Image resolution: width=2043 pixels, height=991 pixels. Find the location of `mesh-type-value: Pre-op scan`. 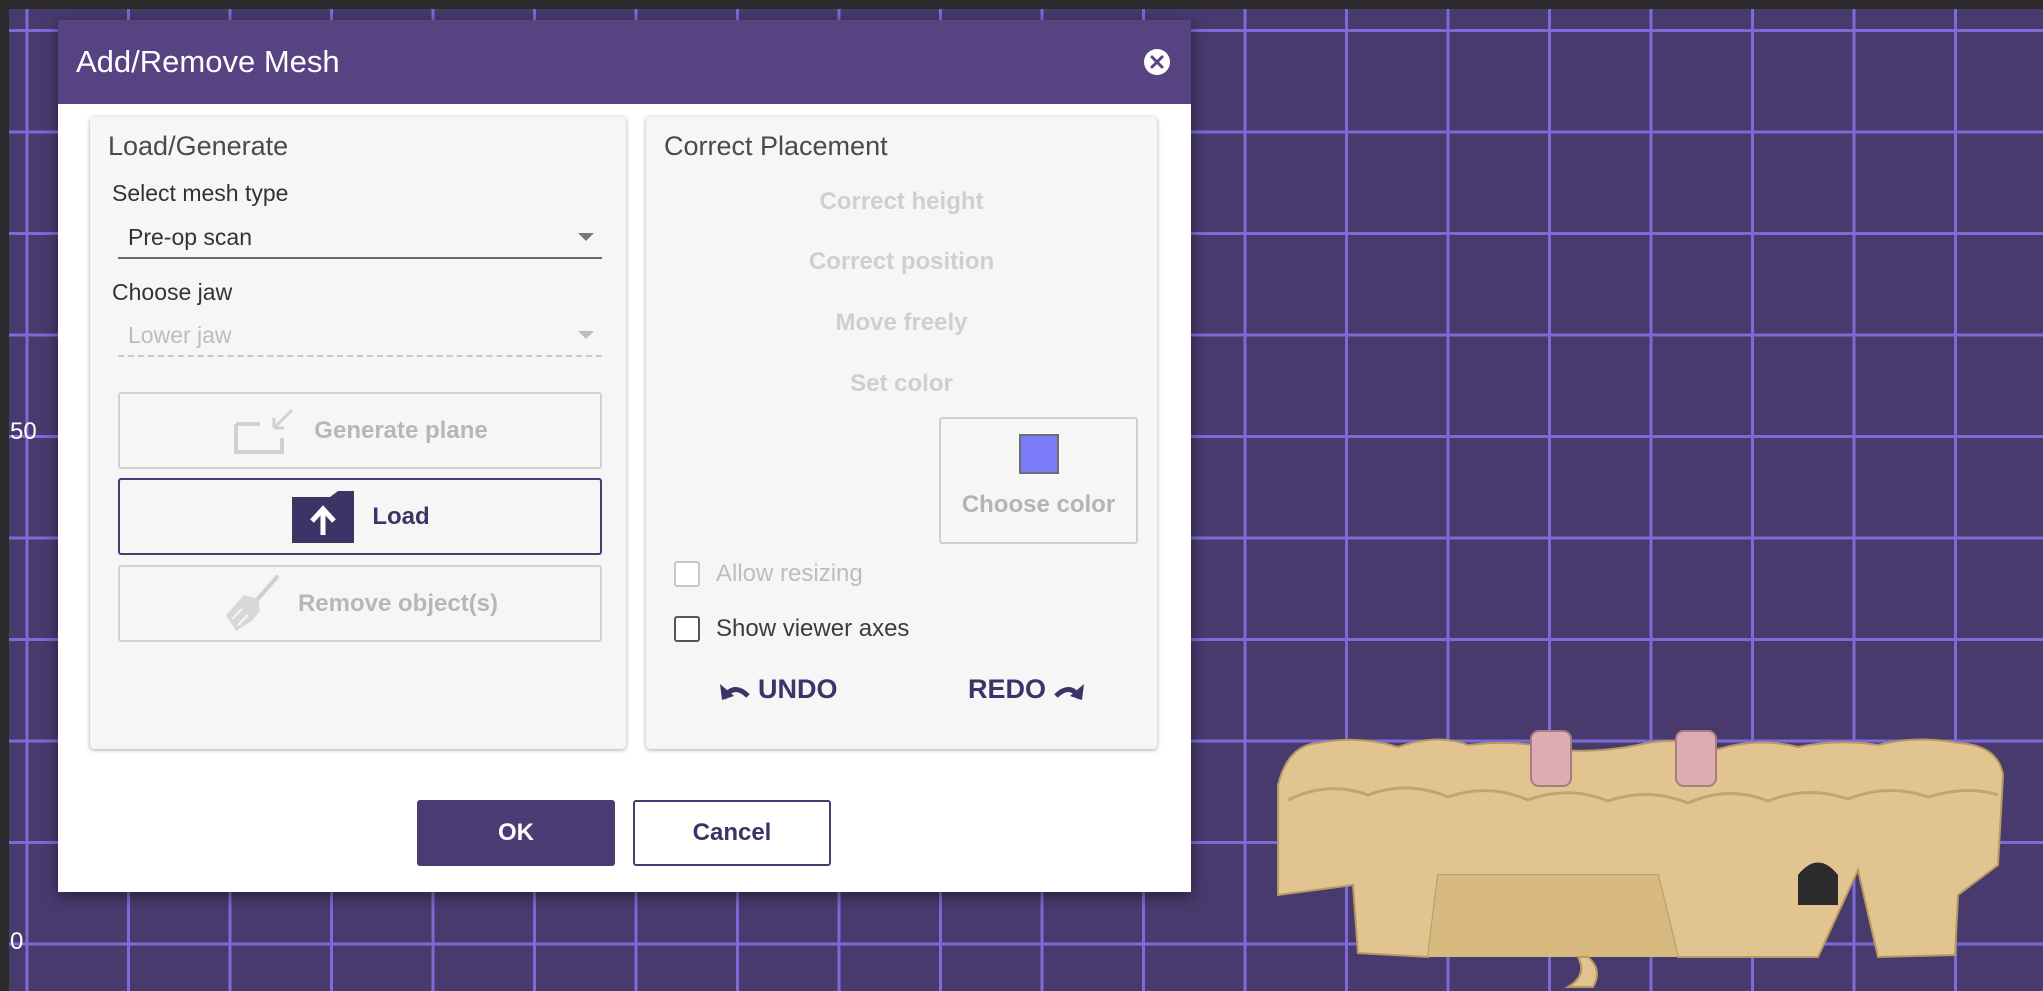

mesh-type-value: Pre-op scan is located at coordinates (190, 236).